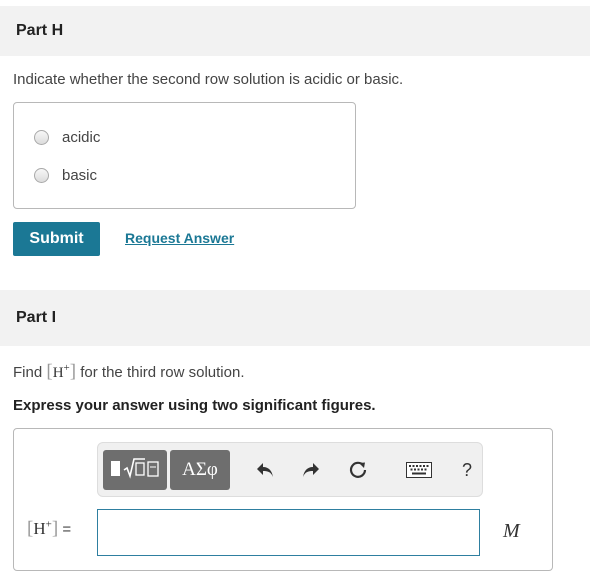  I want to click on part-h-header: Part H, so click(295, 31).